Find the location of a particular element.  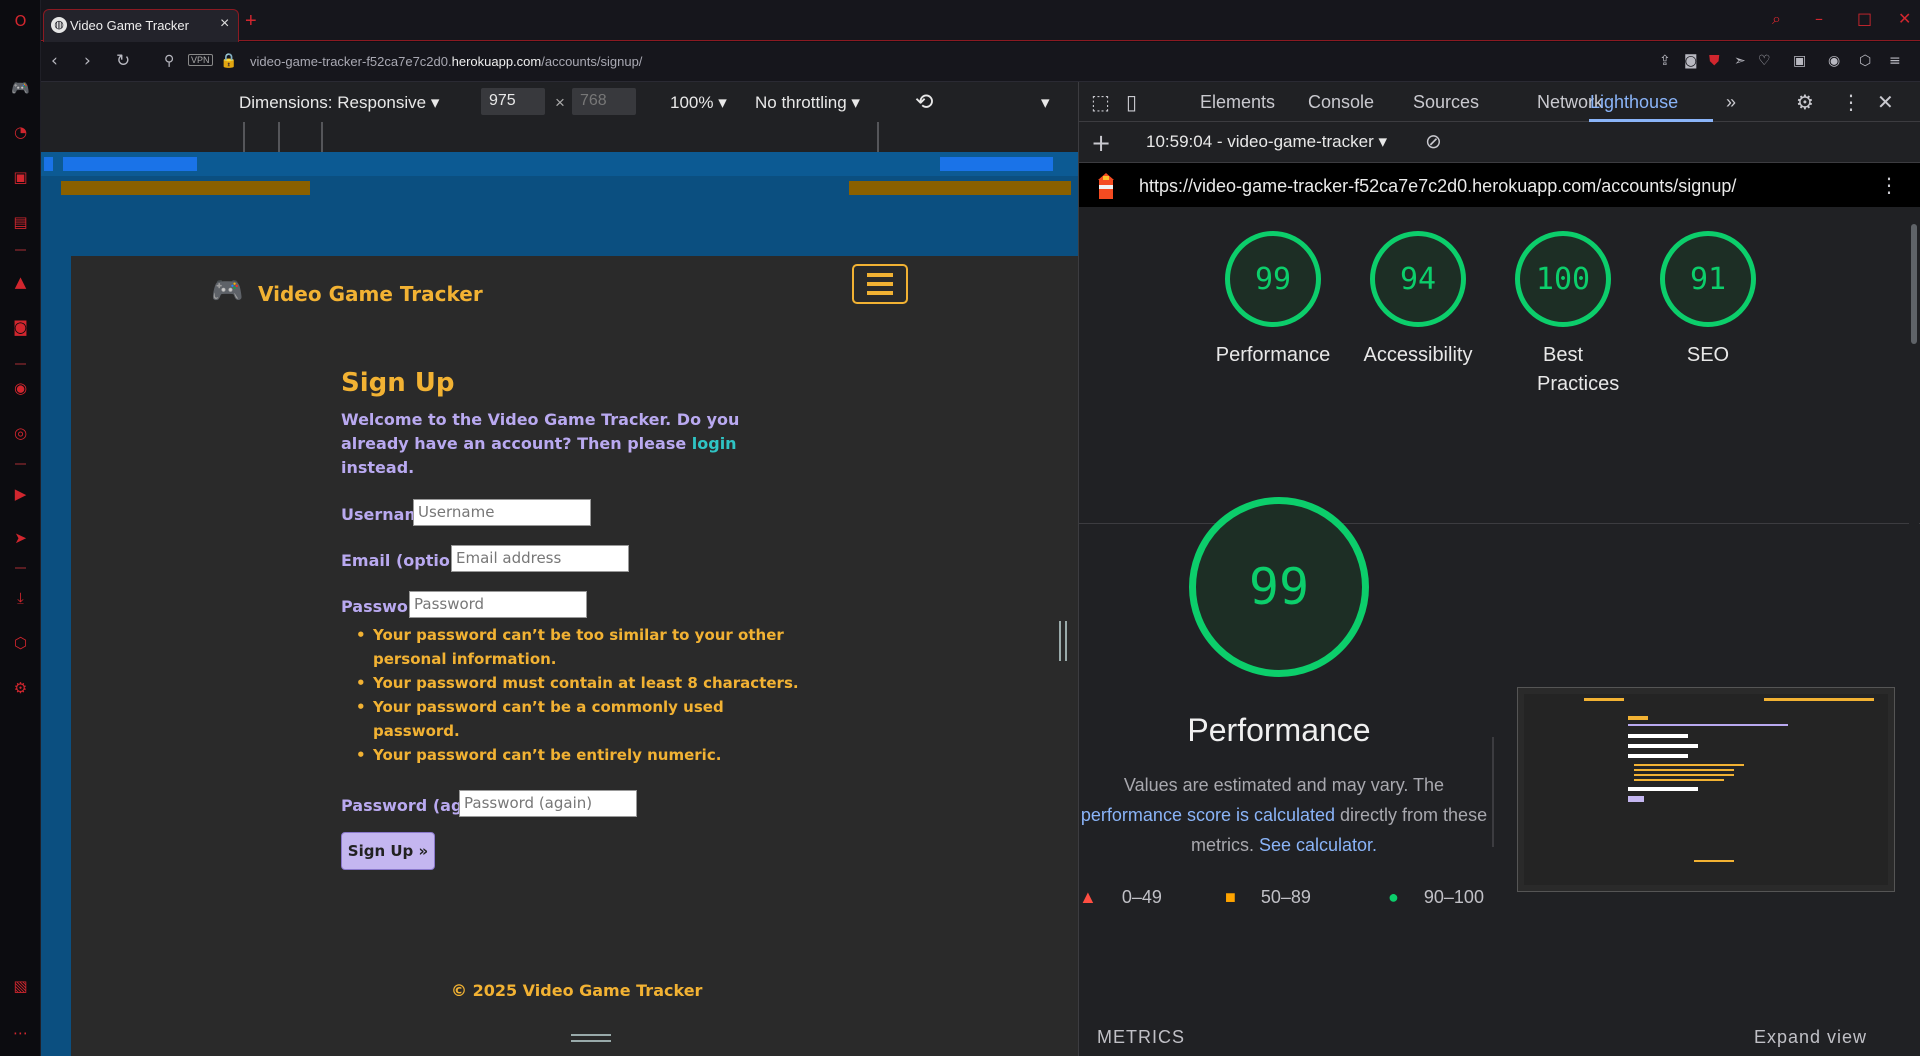

resize-handle-bottom is located at coordinates (591, 1038).